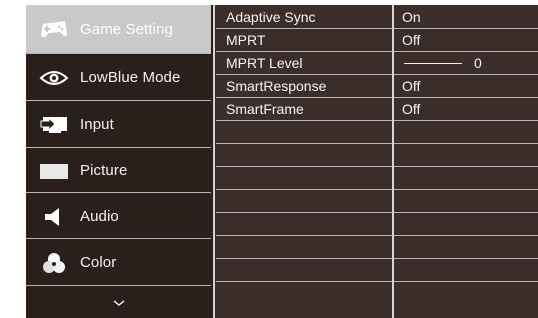 The height and width of the screenshot is (318, 538). I want to click on menu-item-label: Input, so click(97, 124).